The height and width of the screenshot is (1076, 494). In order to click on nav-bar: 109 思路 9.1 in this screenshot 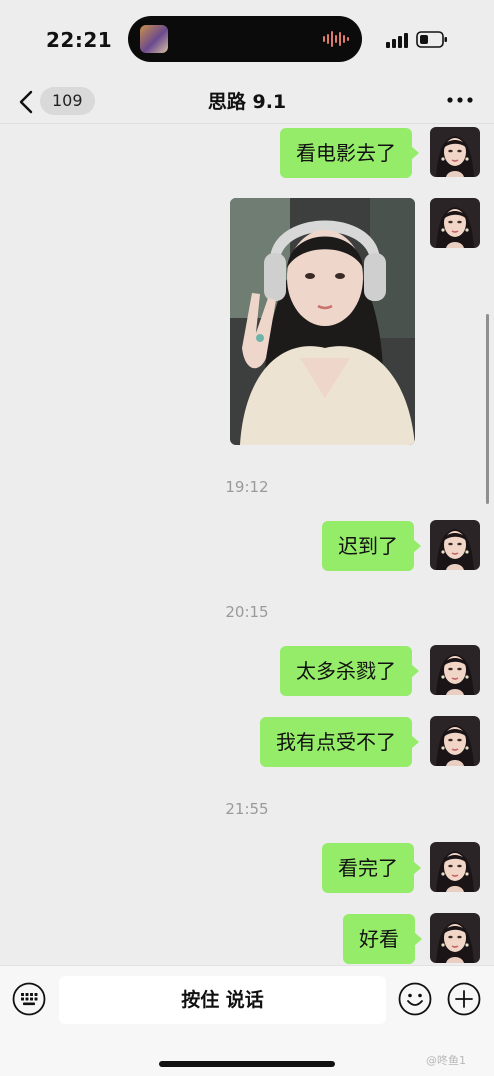, I will do `click(247, 101)`.